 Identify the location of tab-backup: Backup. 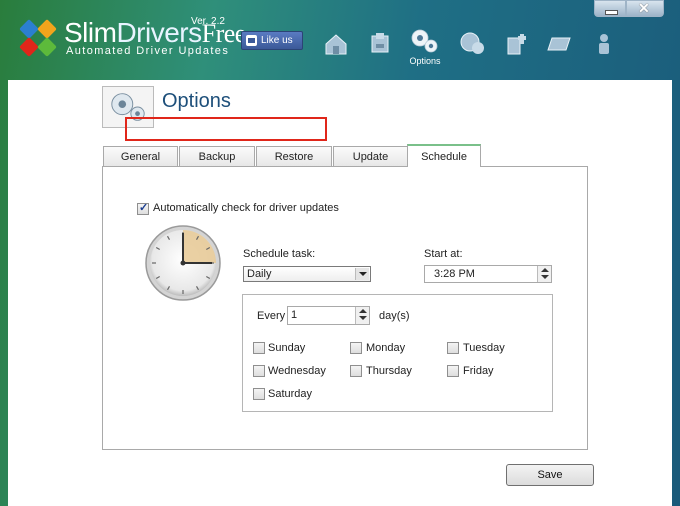
(217, 156).